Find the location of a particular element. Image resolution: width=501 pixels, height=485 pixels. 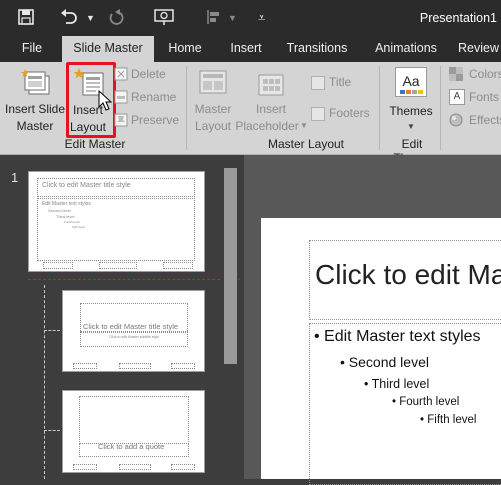

footers-checkbox-label: Footers is located at coordinates (349, 113).